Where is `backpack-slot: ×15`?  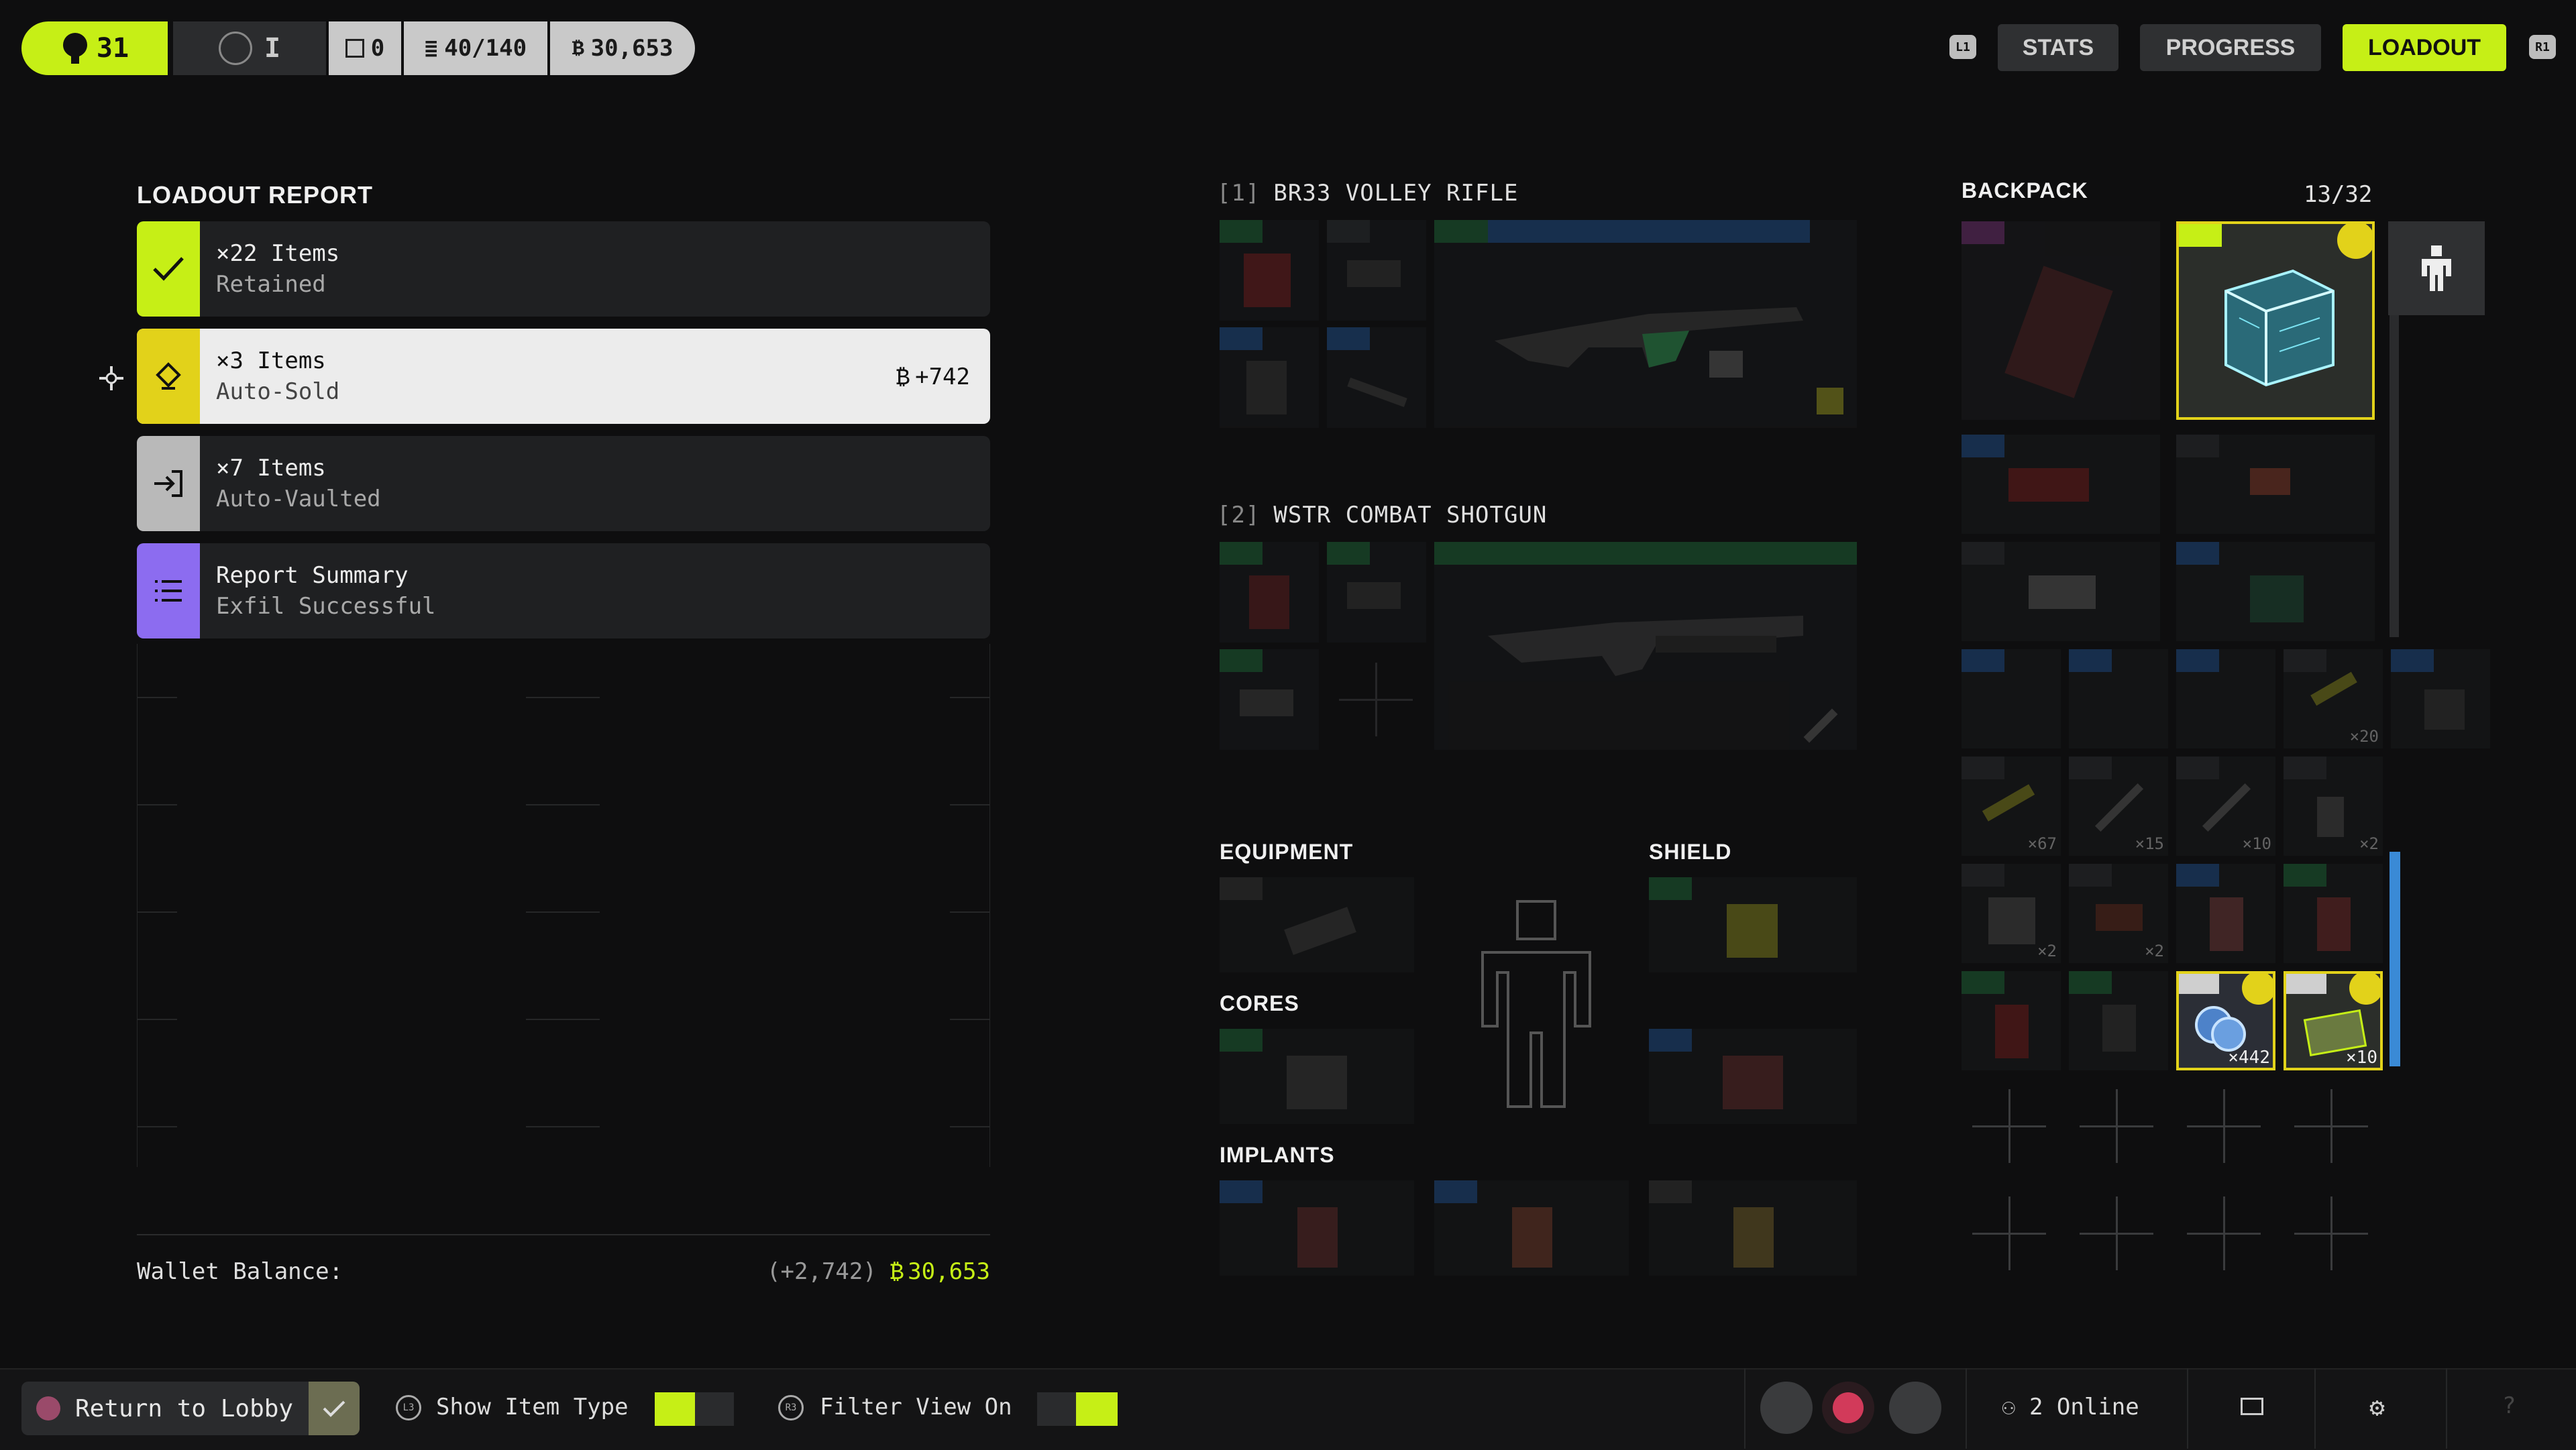
backpack-slot: ×15 is located at coordinates (2118, 806).